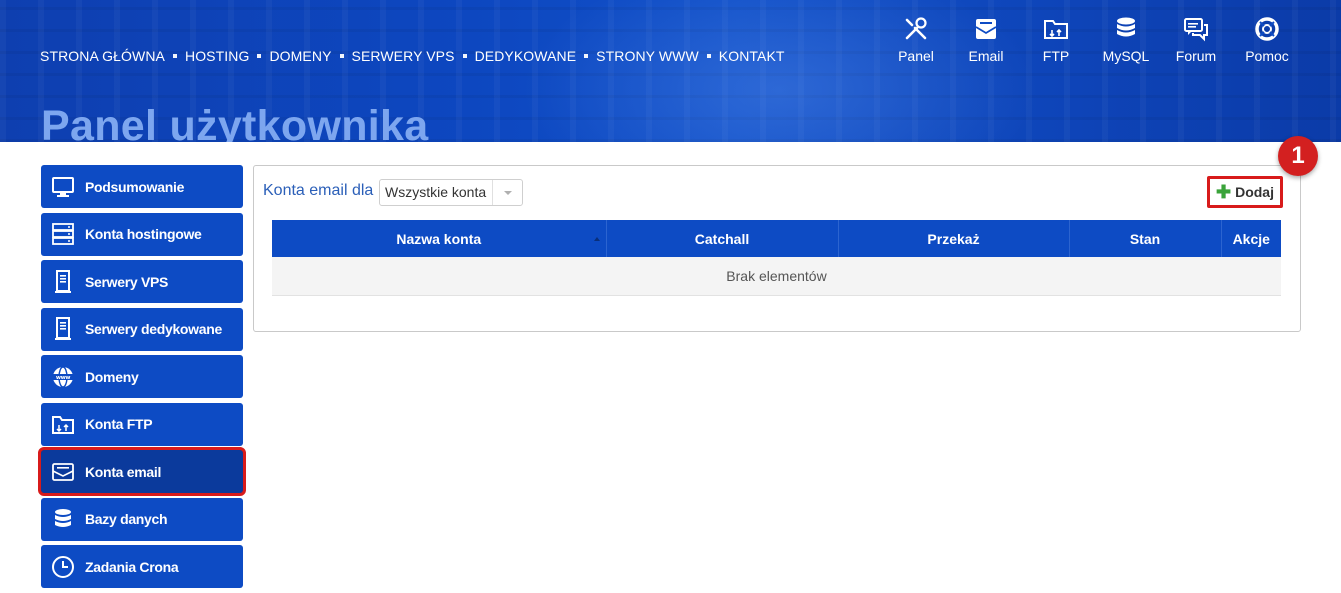 The width and height of the screenshot is (1341, 593). What do you see at coordinates (526, 56) in the screenshot?
I see `nav-link-dedicated: DEDYKOWANE` at bounding box center [526, 56].